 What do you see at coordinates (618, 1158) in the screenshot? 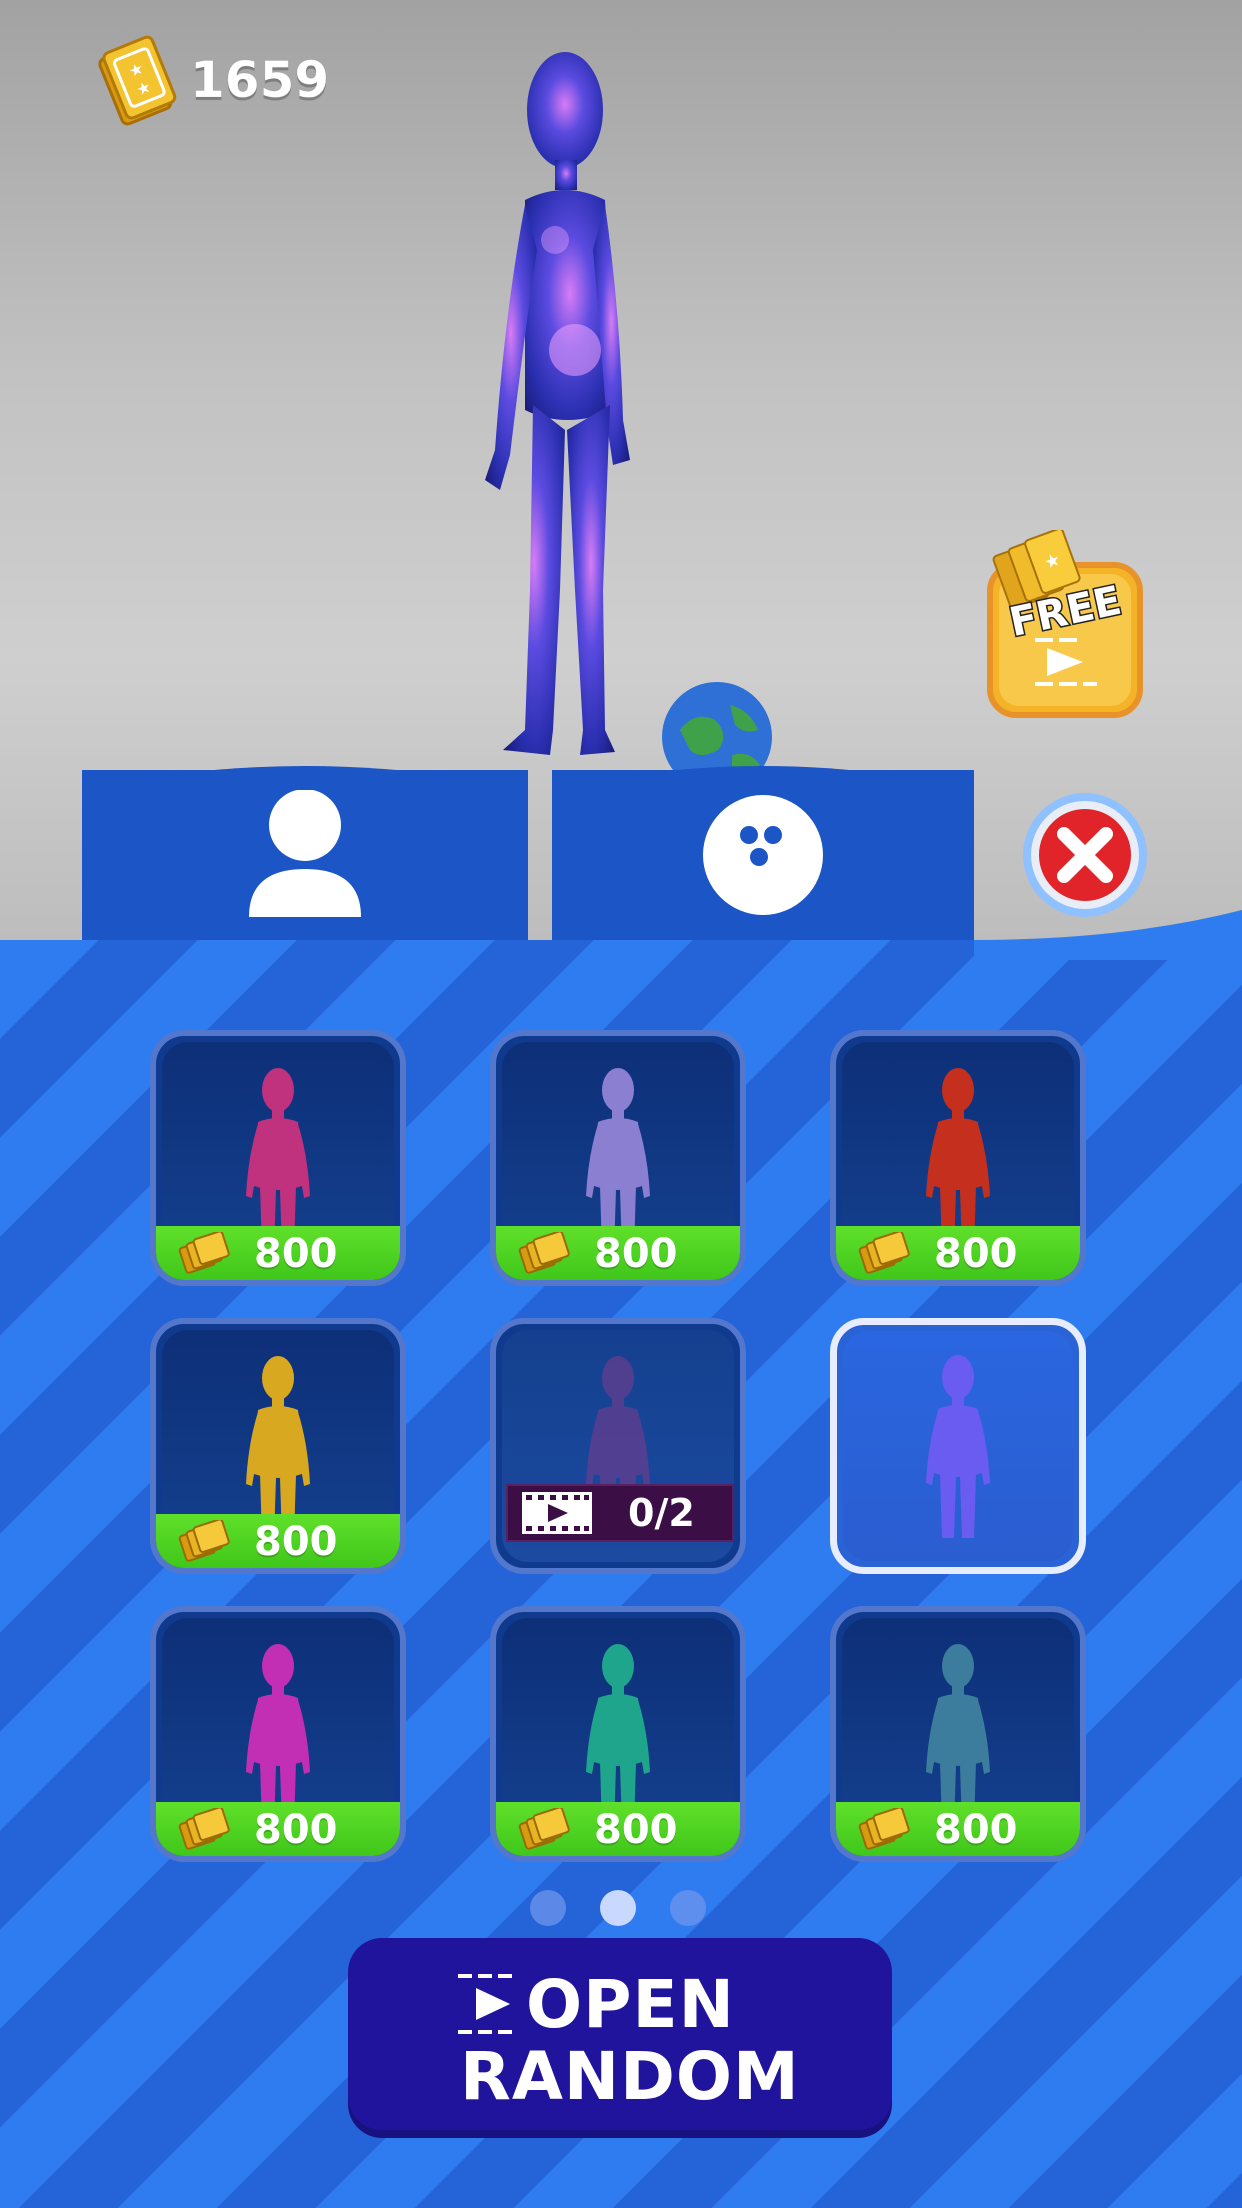
I see `skin-card-purple: 800` at bounding box center [618, 1158].